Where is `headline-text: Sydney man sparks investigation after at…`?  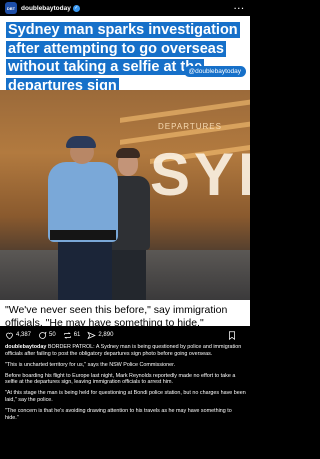 headline-text: Sydney man sparks investigation after at… is located at coordinates (123, 58).